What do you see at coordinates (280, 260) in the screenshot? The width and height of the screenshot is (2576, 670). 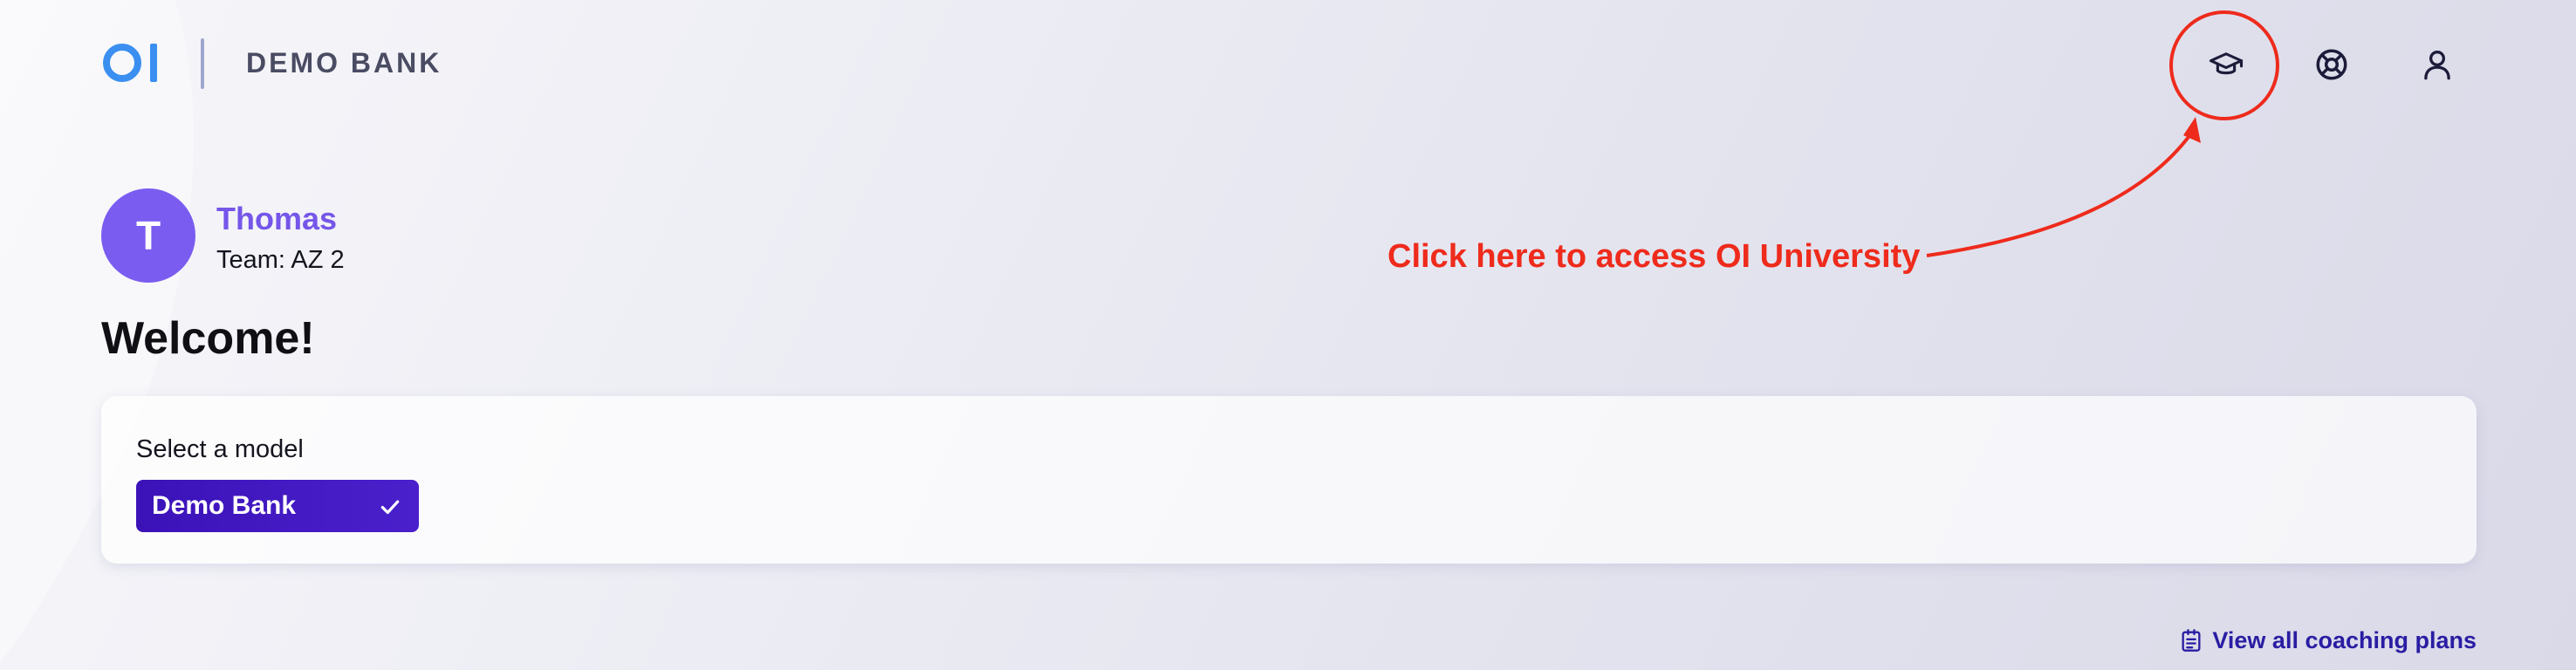 I see `user-team: Team: AZ 2` at bounding box center [280, 260].